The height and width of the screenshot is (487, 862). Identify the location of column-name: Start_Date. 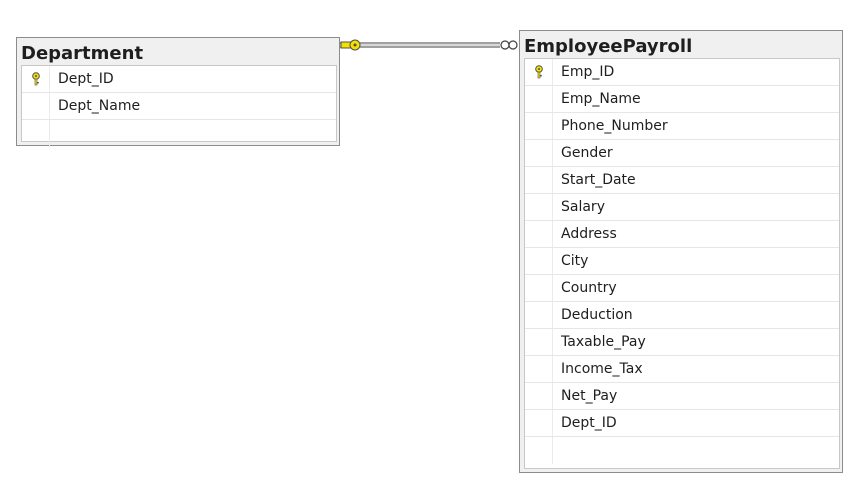
(598, 180).